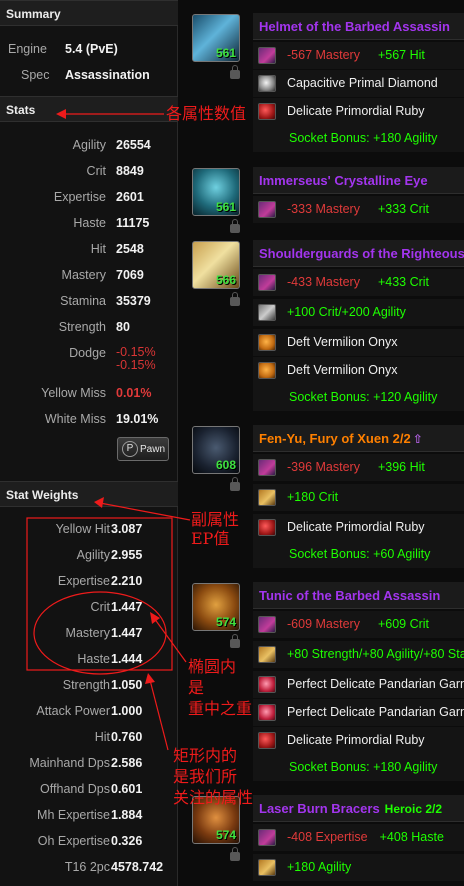 This screenshot has width=464, height=886. What do you see at coordinates (213, 797) in the screenshot?
I see `rect-annotation-3: 关注的属性` at bounding box center [213, 797].